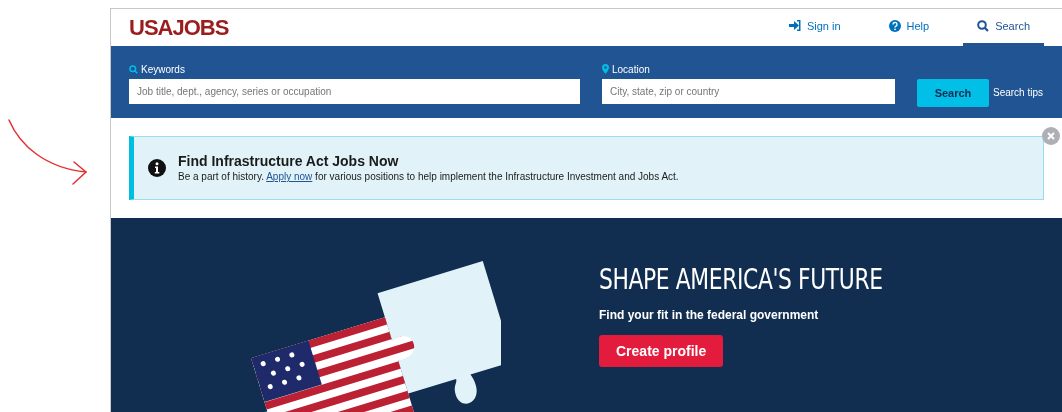 The image size is (1062, 412). I want to click on location-pin-icon, so click(605, 69).